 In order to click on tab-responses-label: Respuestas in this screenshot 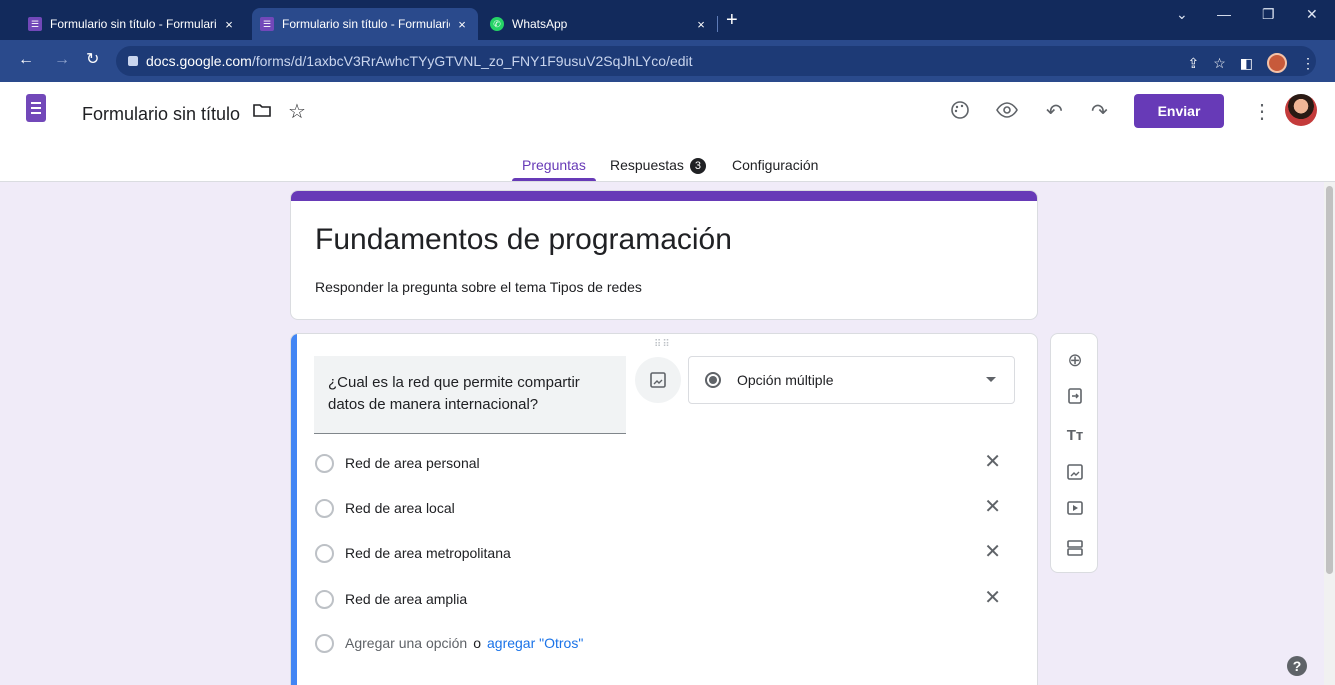, I will do `click(647, 165)`.